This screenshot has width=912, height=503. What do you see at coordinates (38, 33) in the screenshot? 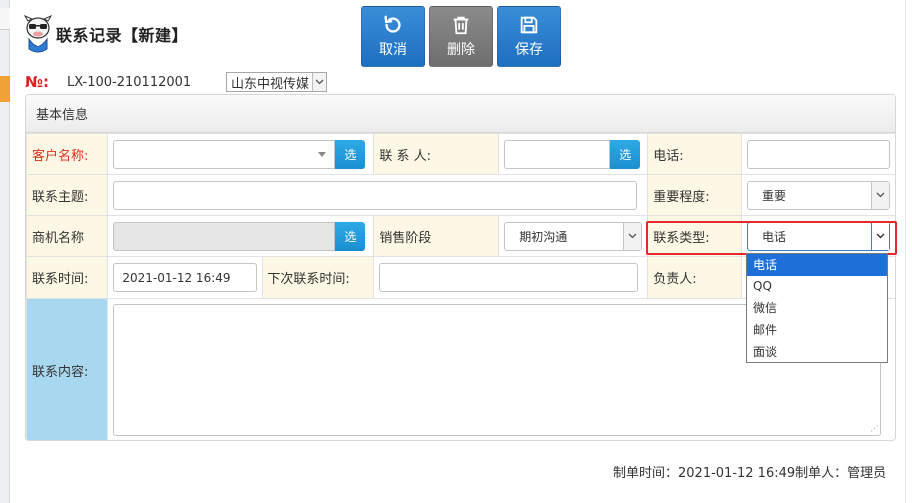
I see `mascot-logo-icon` at bounding box center [38, 33].